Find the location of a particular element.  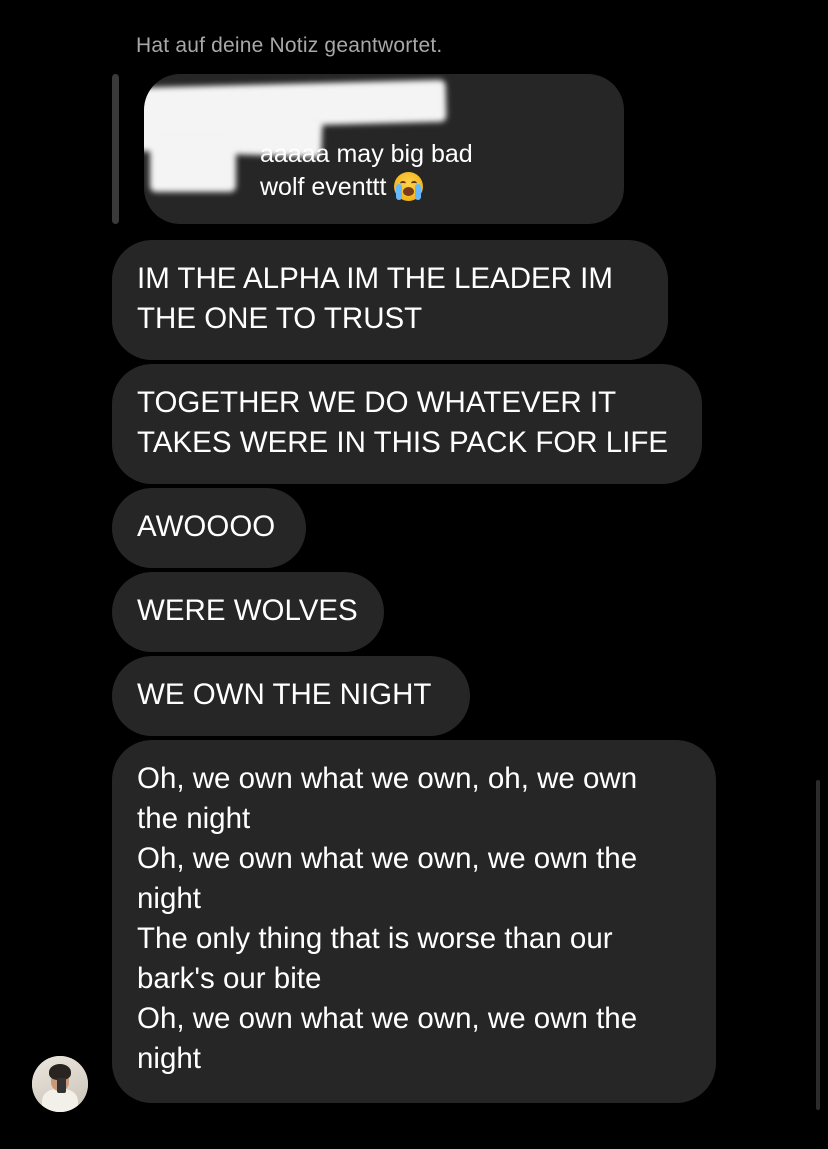

replied-note-preview: aaaaa may big bad wolf eventtt is located at coordinates (384, 149).